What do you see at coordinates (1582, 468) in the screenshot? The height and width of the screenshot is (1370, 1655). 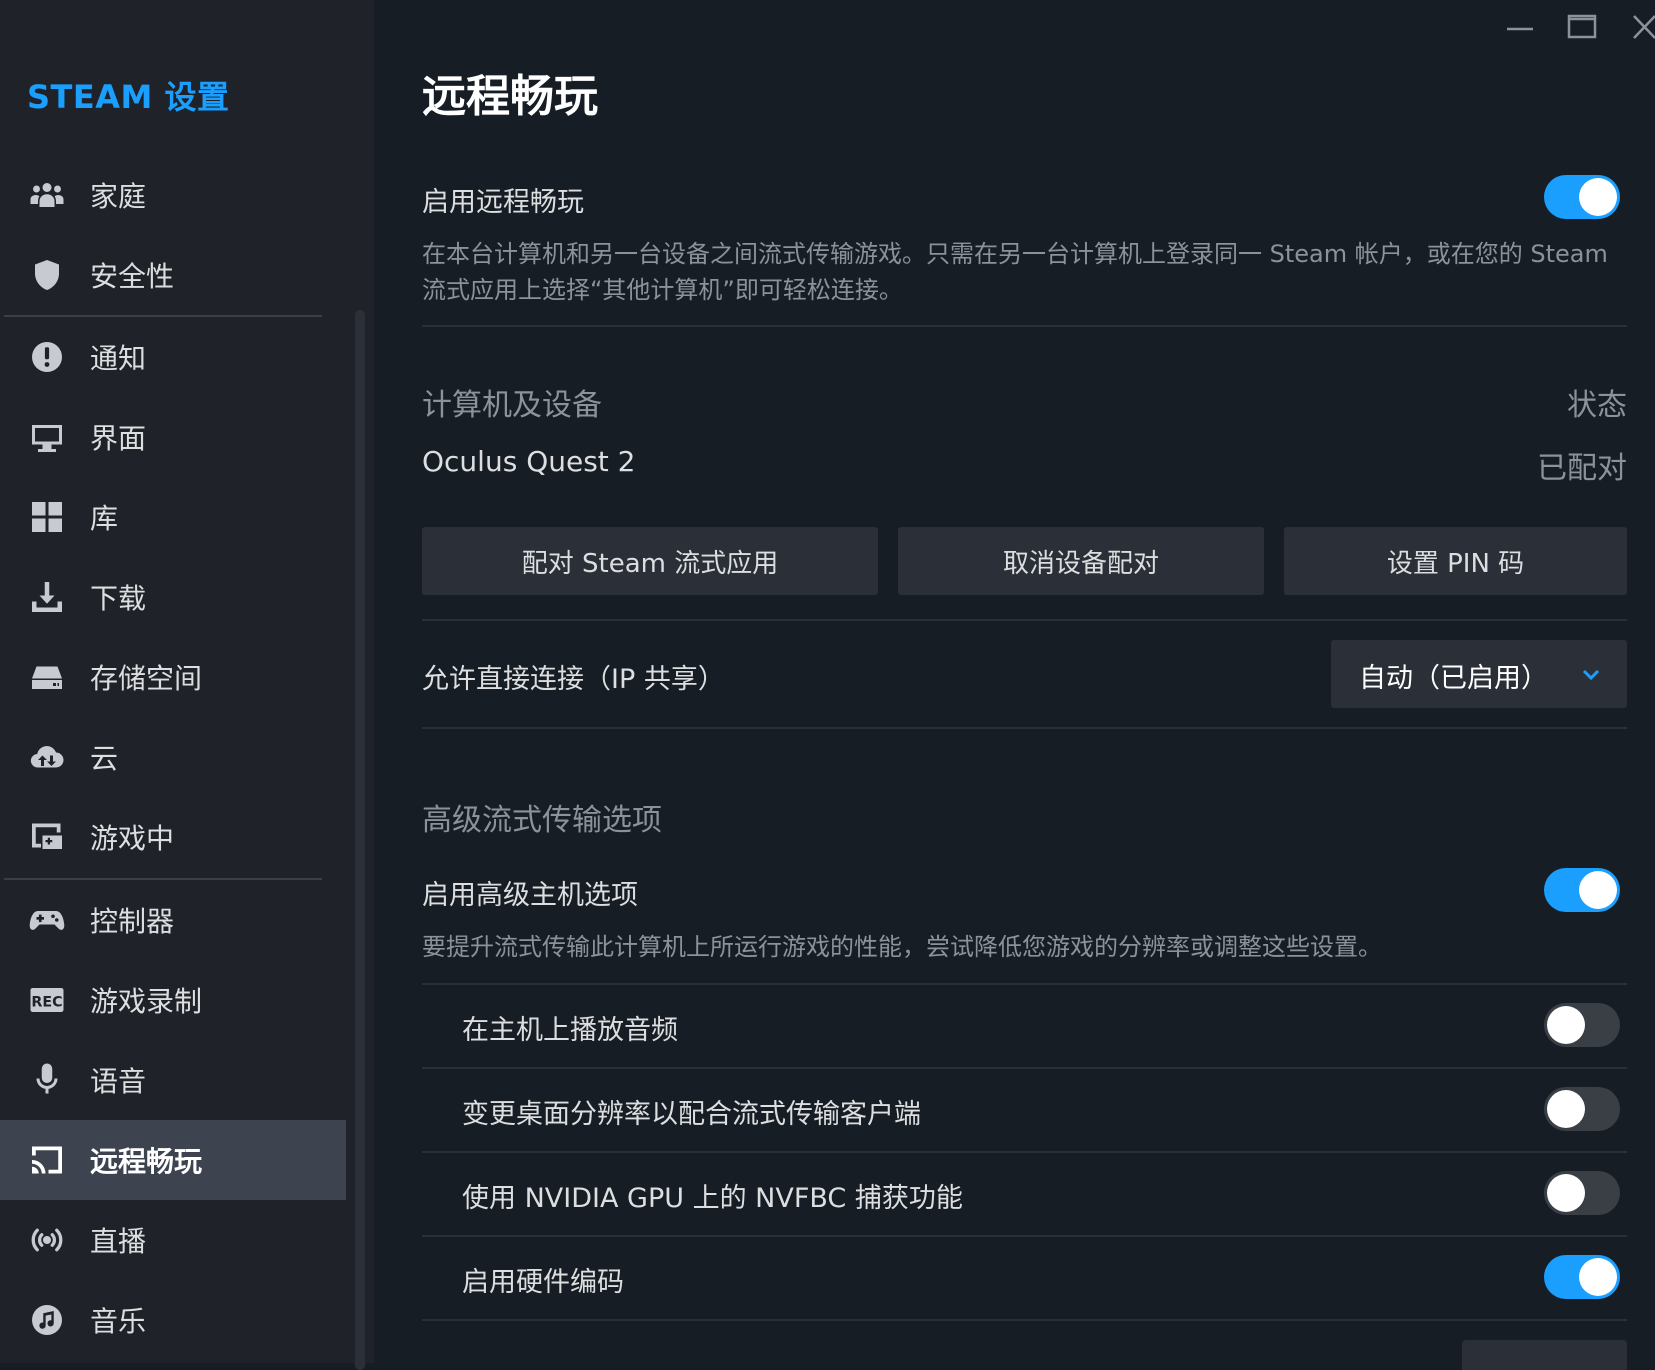 I see `device-status: 已配对` at bounding box center [1582, 468].